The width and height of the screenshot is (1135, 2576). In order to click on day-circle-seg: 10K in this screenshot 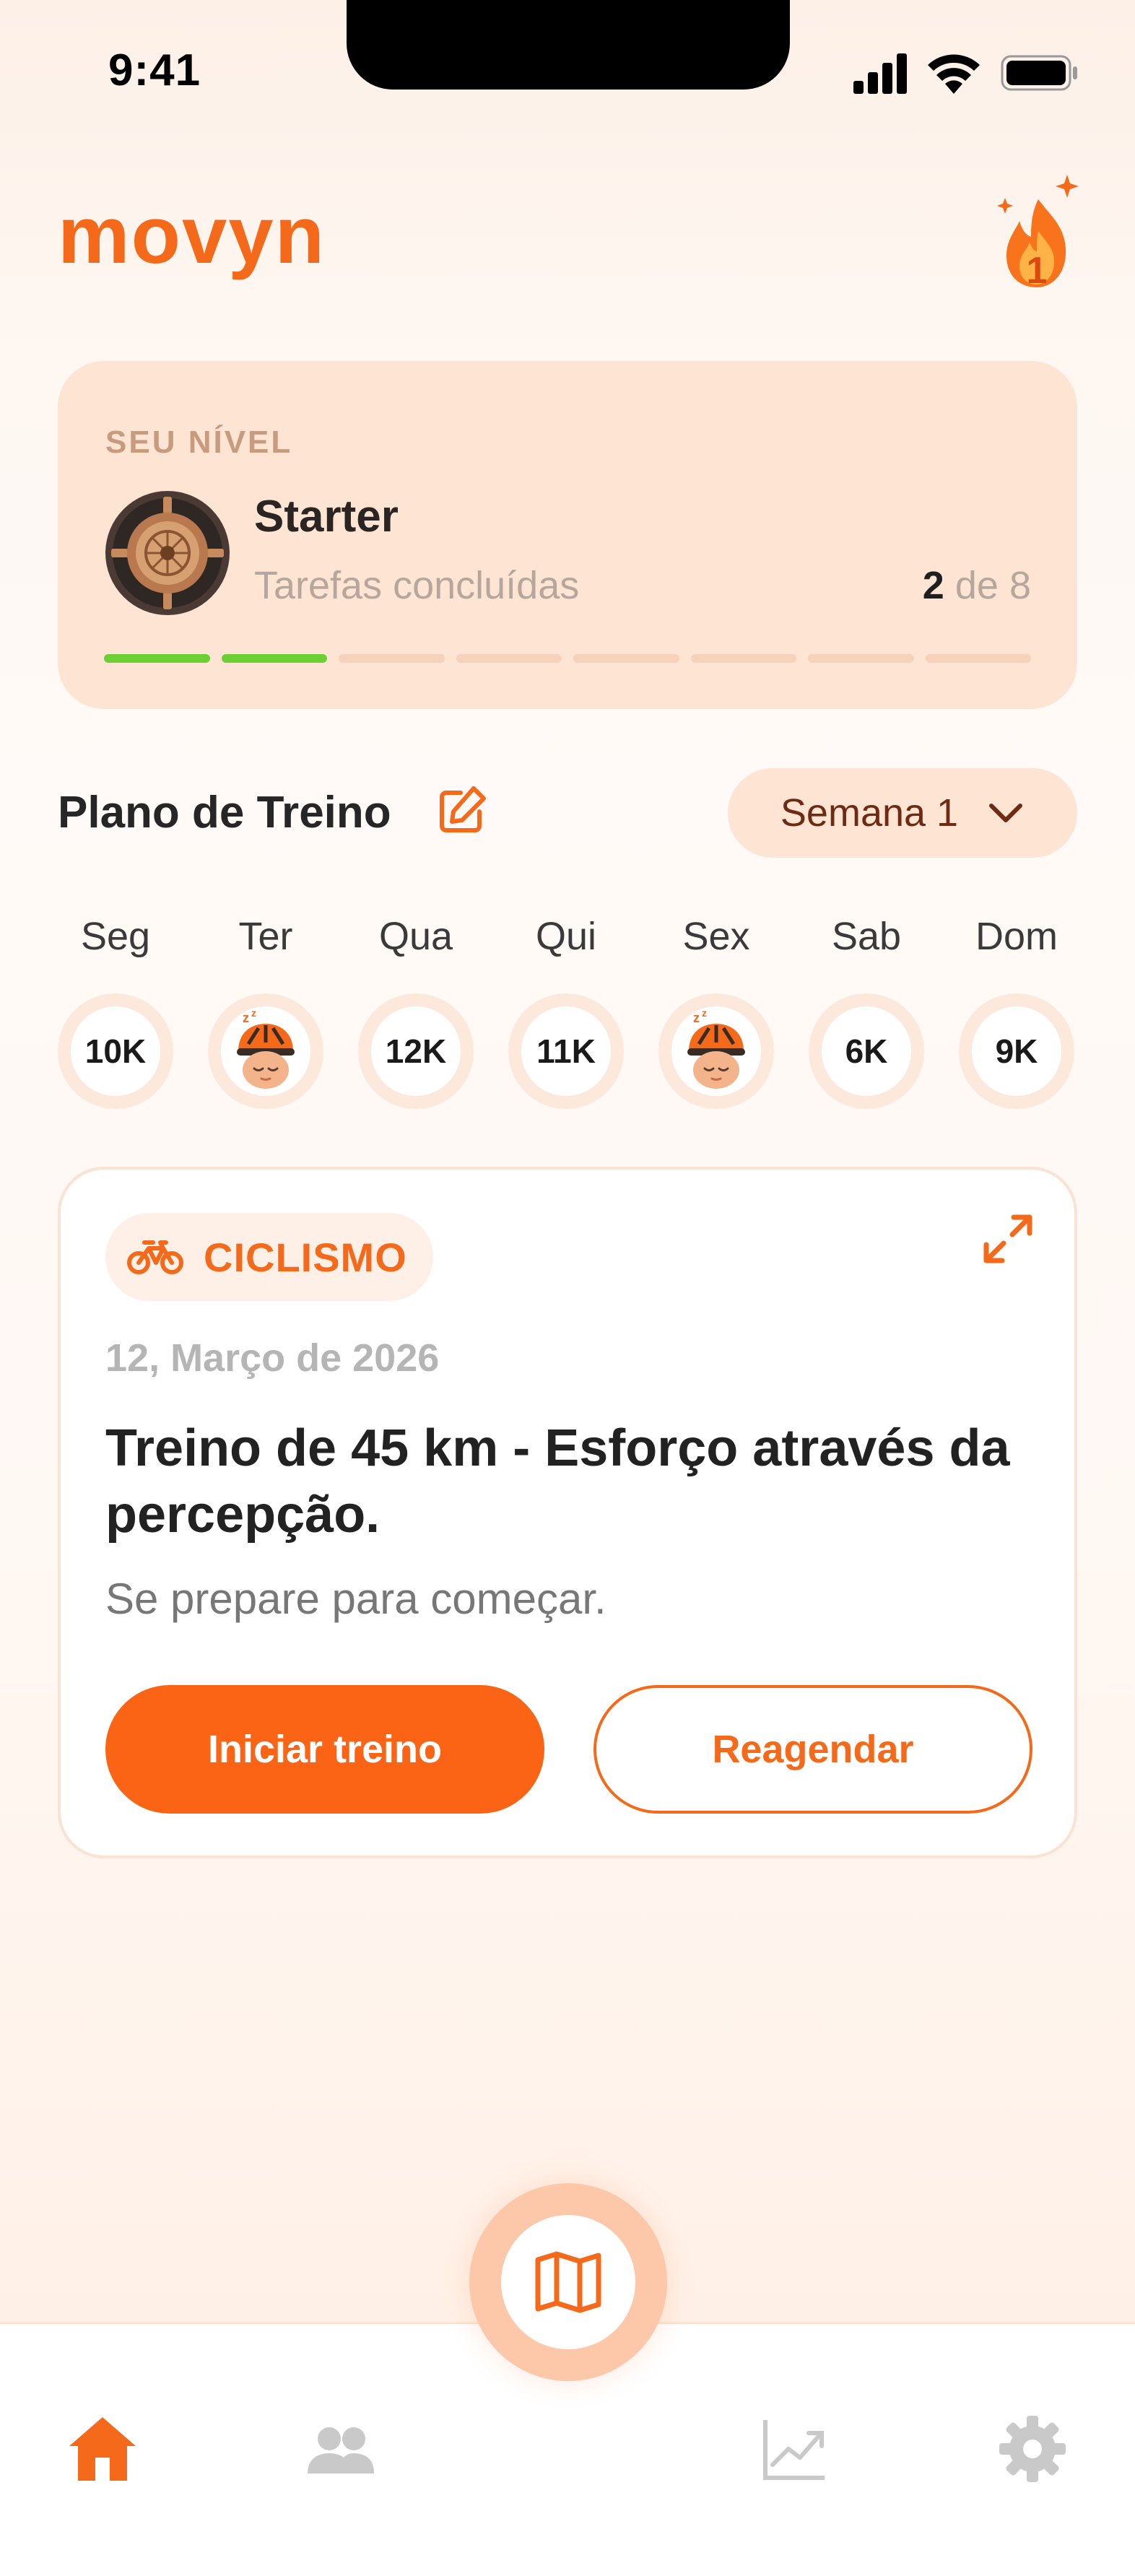, I will do `click(116, 1051)`.